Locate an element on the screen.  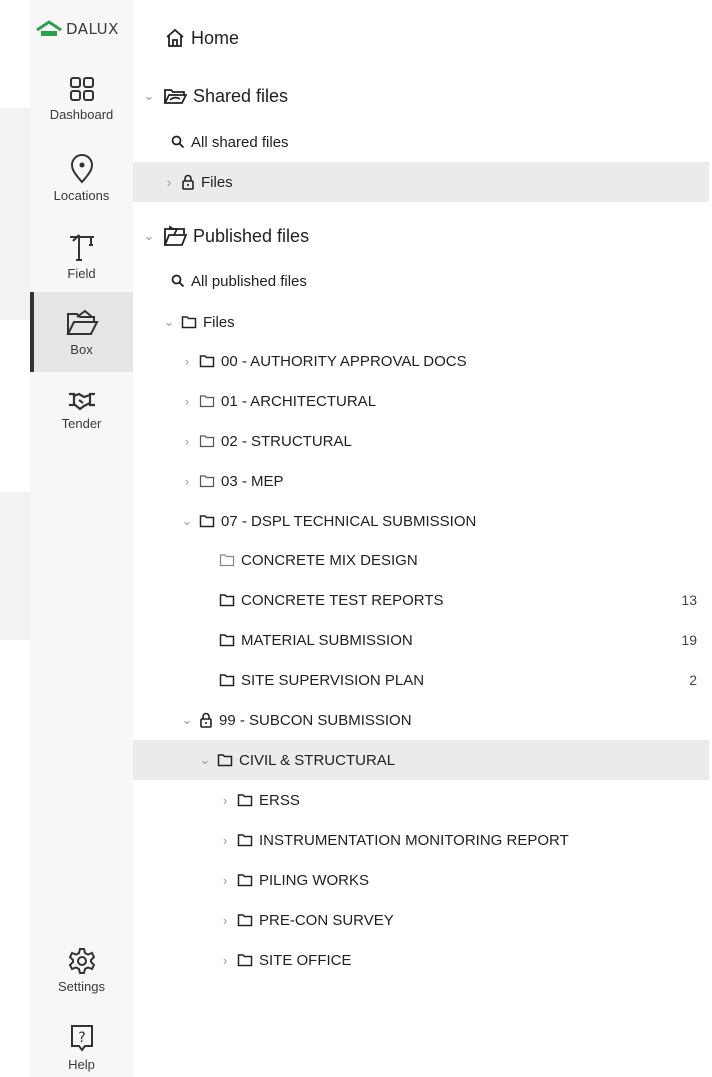
tree-folder-civil: ⌄ CIVIL & STRUCTURAL is located at coordinates (421, 760).